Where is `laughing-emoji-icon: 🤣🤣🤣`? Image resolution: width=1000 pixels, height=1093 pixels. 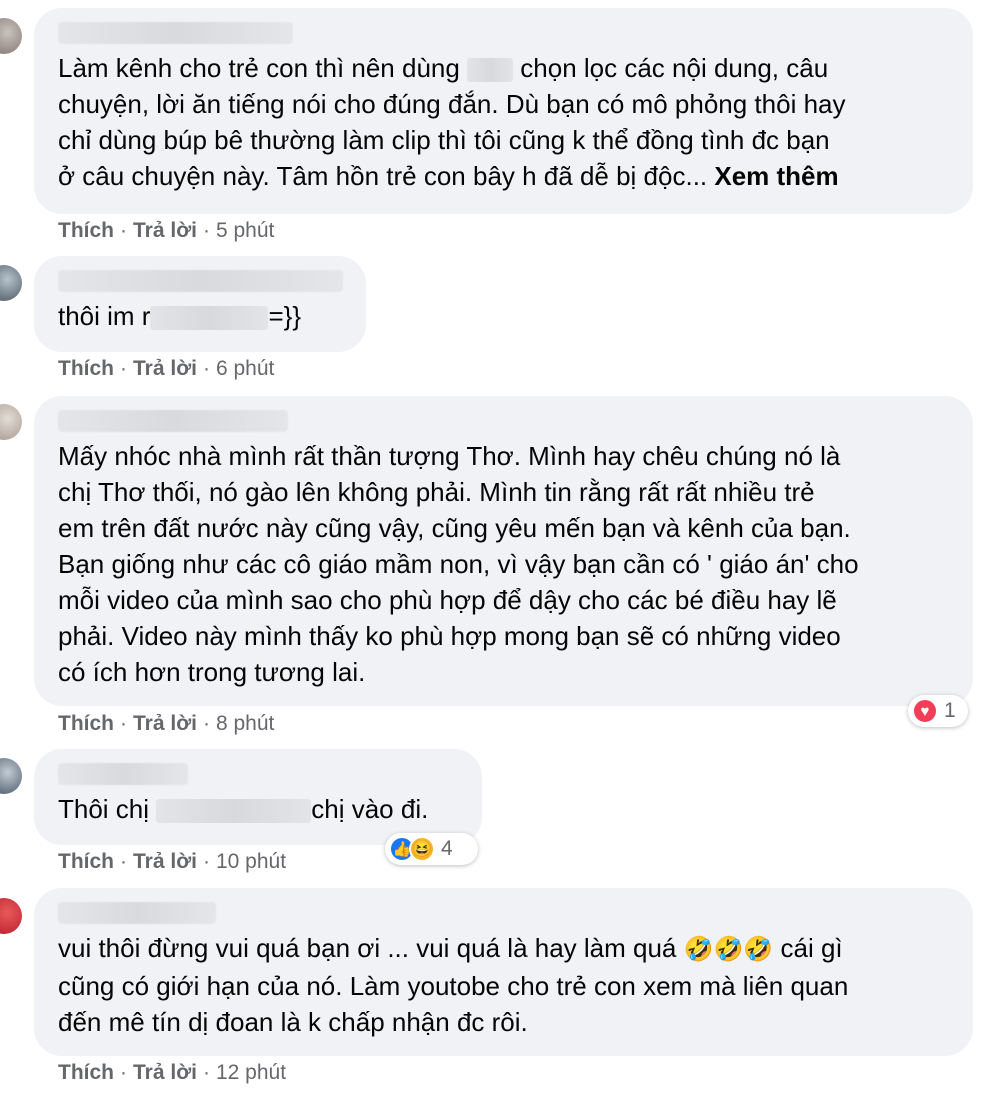 laughing-emoji-icon: 🤣🤣🤣 is located at coordinates (728, 949).